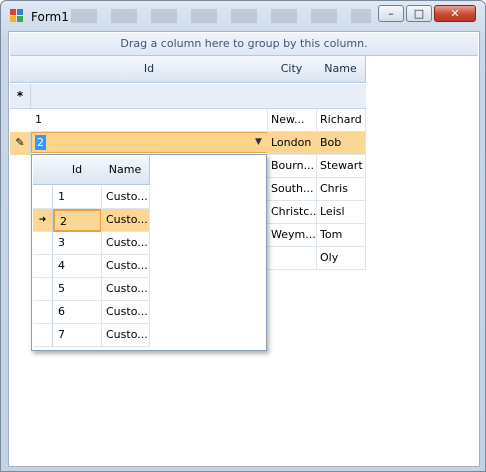 The image size is (486, 472). I want to click on minimize-button: –, so click(391, 13).